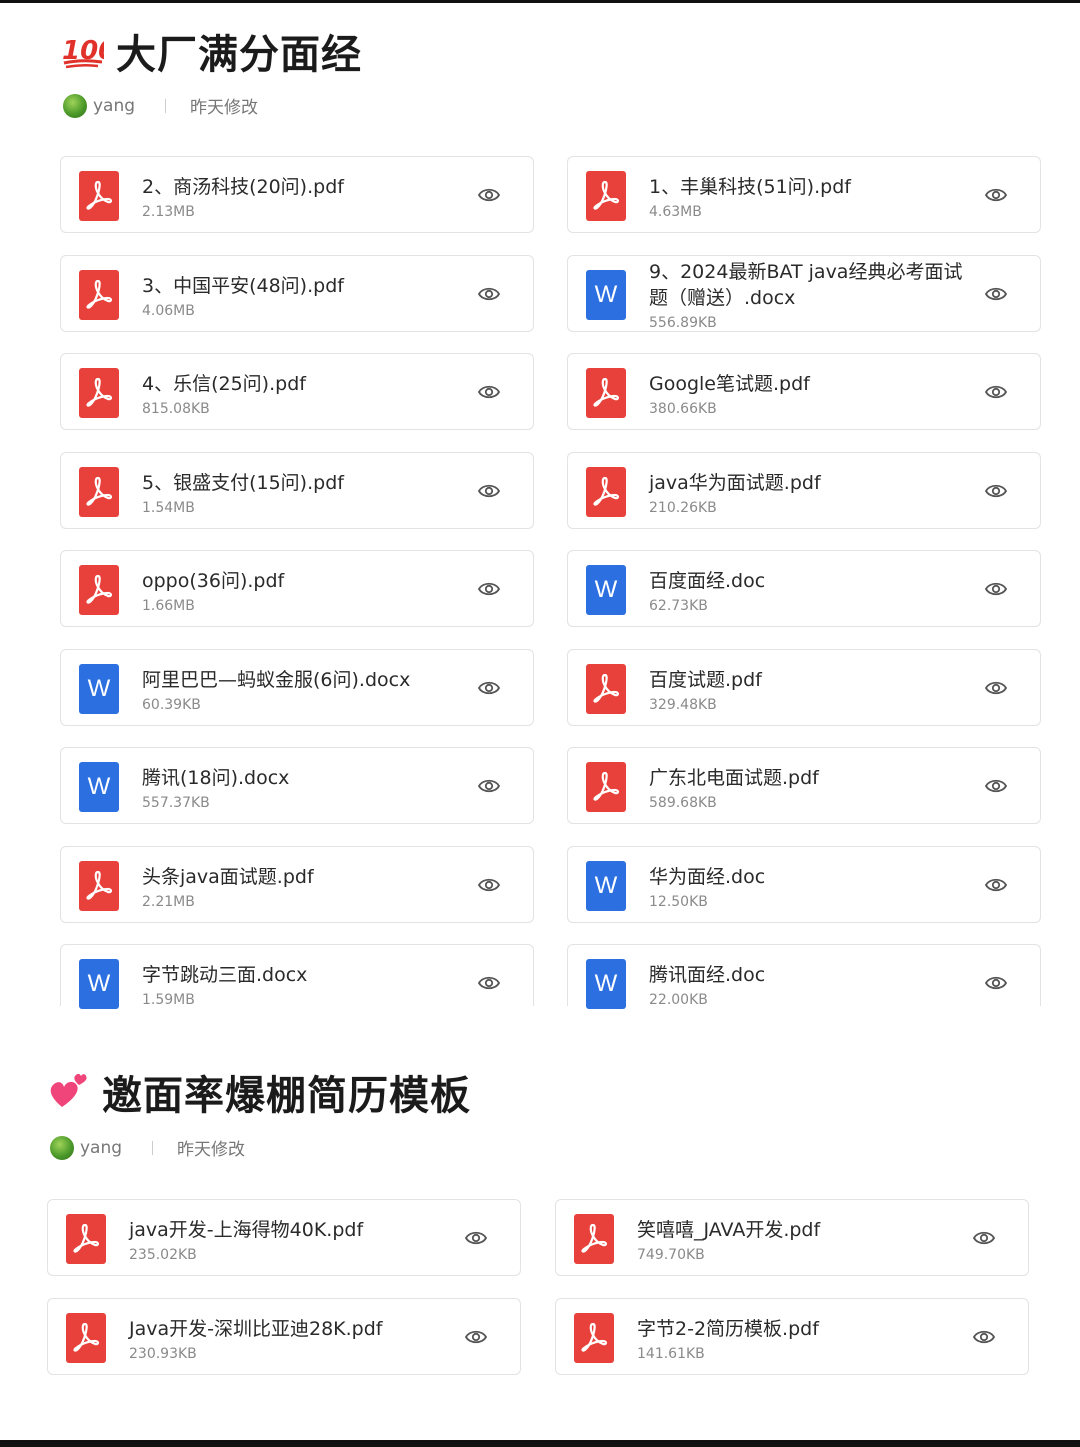 Image resolution: width=1080 pixels, height=1447 pixels. What do you see at coordinates (814, 384) in the screenshot?
I see `file-name: Google笔试题.pdf` at bounding box center [814, 384].